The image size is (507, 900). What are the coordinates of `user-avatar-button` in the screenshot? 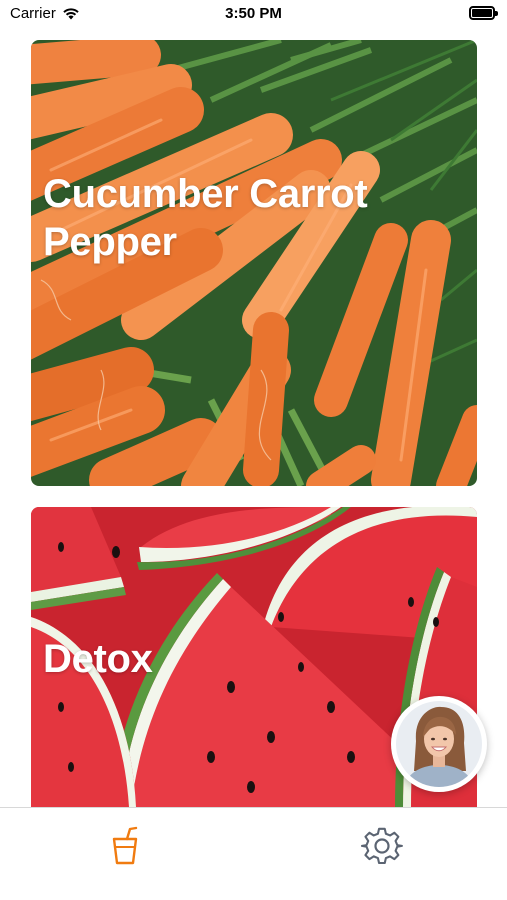 It's located at (439, 744).